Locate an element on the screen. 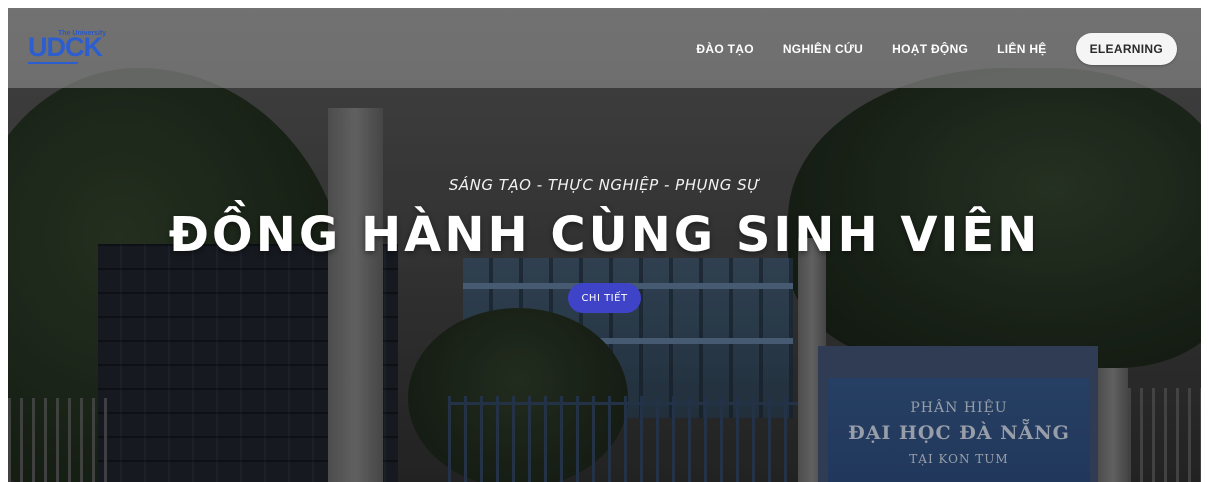 The image size is (1209, 482). logo-wordmark: UDCK is located at coordinates (65, 47).